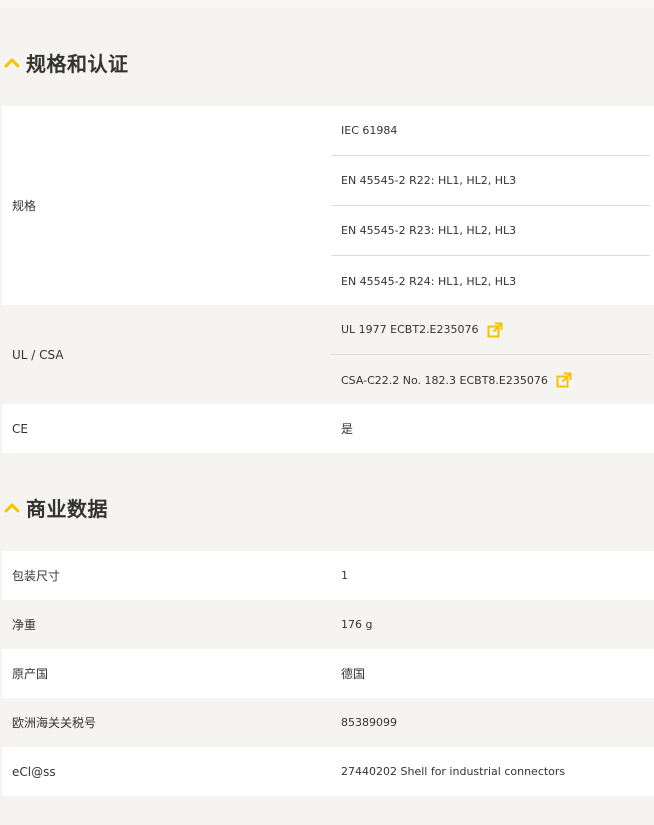 This screenshot has width=654, height=825. I want to click on row-value: 85389099, so click(369, 722).